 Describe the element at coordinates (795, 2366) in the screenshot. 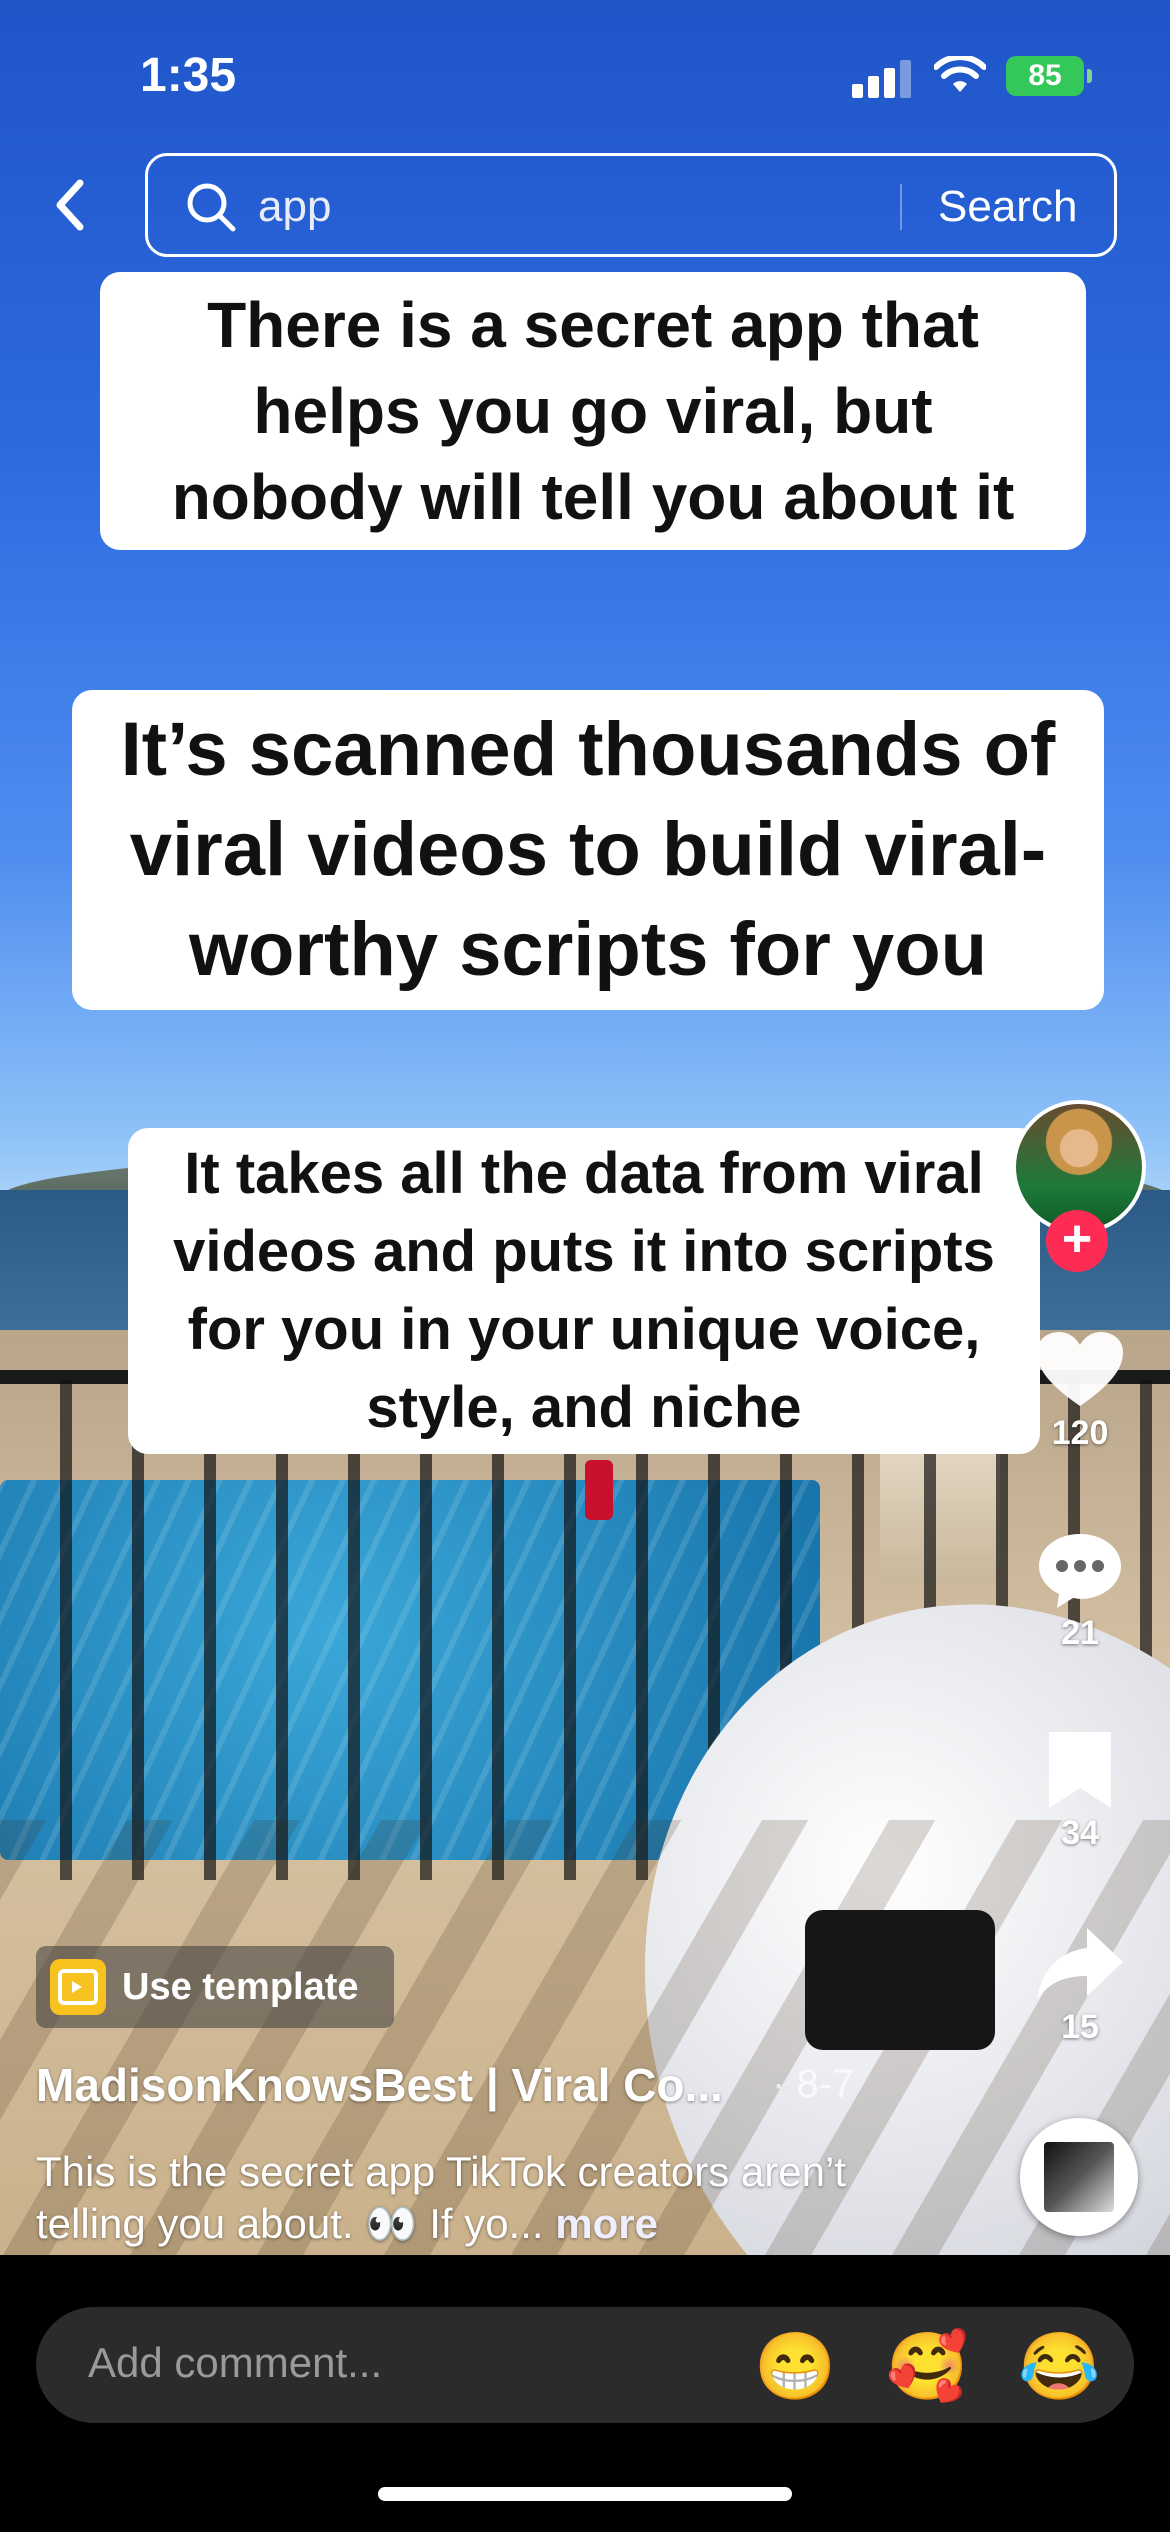

I see `emoji-grin-button: 😁` at that location.